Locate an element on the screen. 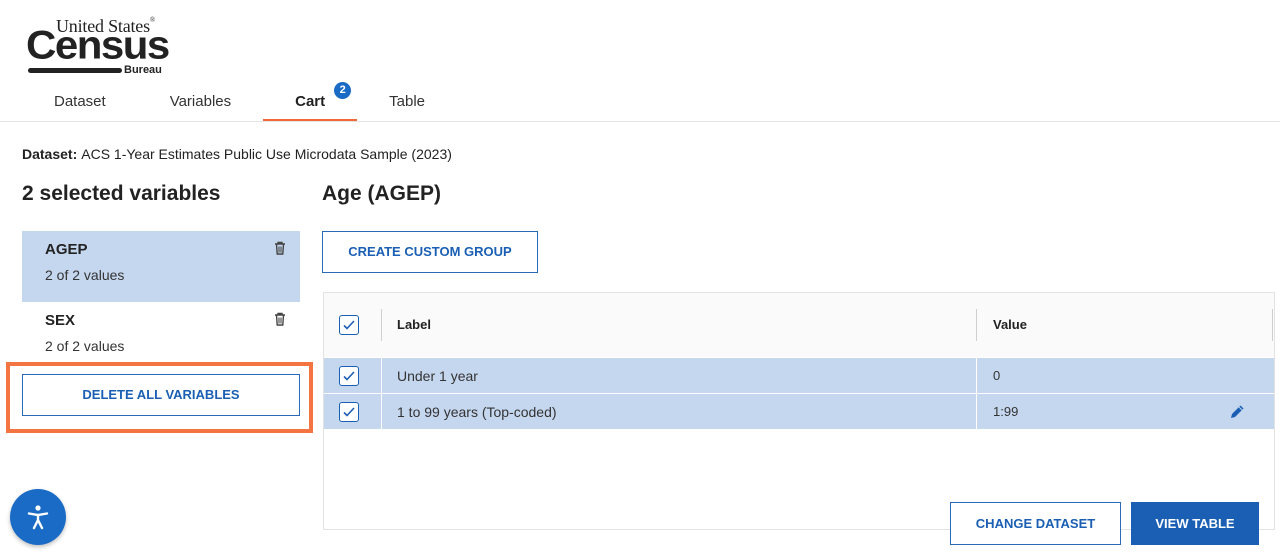 The image size is (1280, 553). pencil-icon is located at coordinates (1237, 412).